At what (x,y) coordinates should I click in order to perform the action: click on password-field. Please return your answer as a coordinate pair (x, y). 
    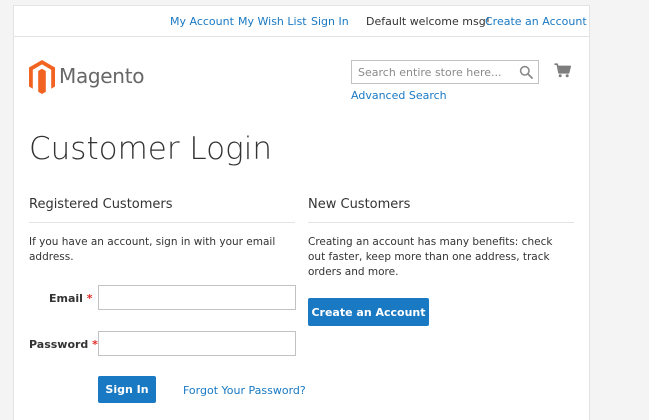
    Looking at the image, I should click on (197, 343).